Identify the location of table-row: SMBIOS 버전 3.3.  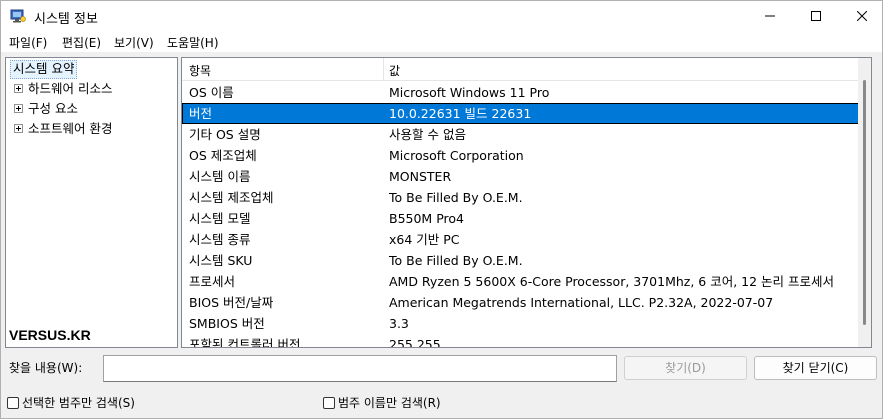
(520, 323).